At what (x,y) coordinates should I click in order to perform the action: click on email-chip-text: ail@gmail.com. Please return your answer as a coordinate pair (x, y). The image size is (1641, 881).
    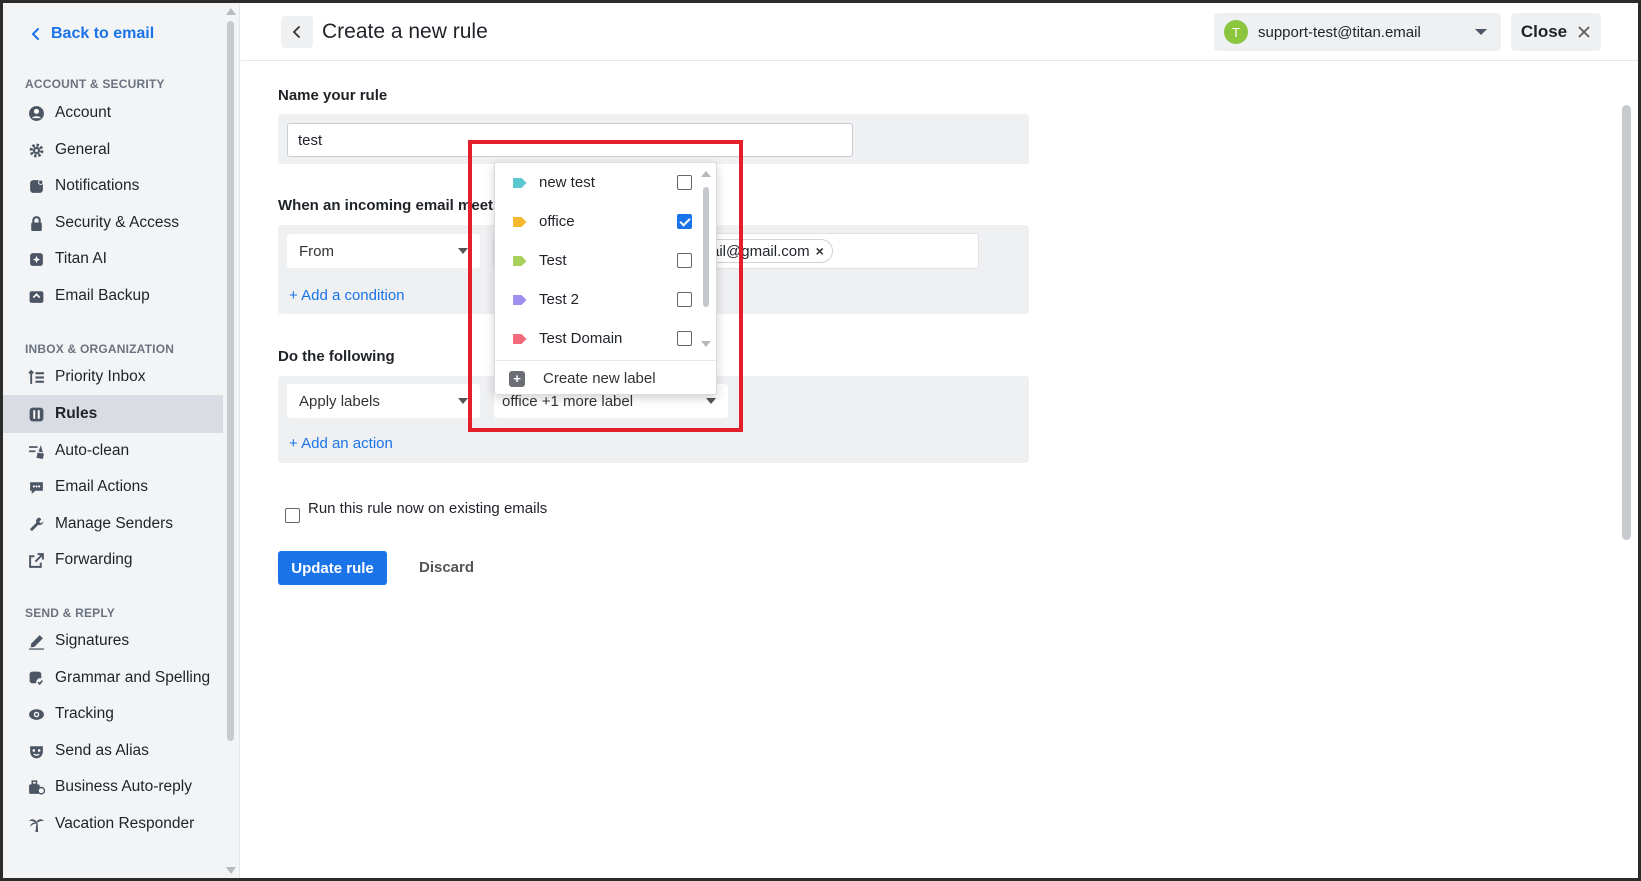
    Looking at the image, I should click on (760, 251).